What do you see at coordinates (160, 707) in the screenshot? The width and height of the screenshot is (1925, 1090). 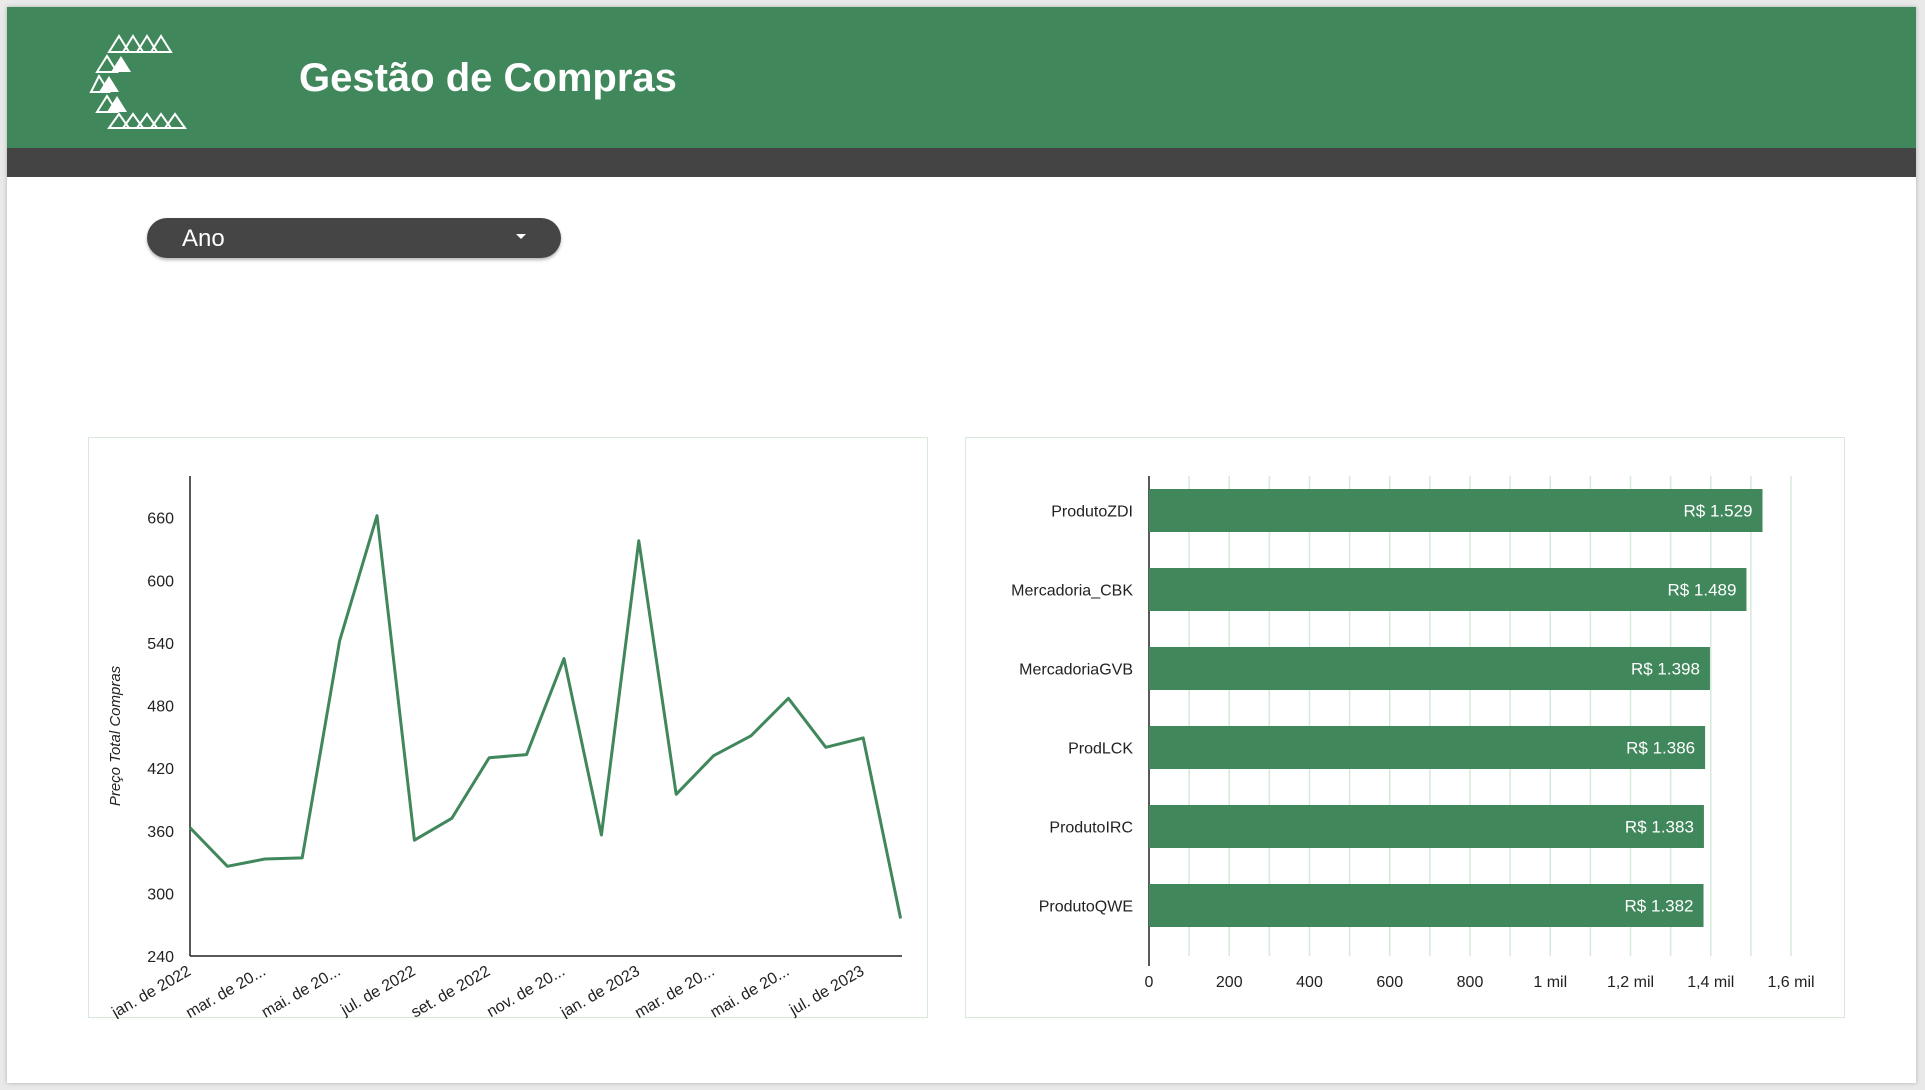 I see `y-tick-label: 480` at bounding box center [160, 707].